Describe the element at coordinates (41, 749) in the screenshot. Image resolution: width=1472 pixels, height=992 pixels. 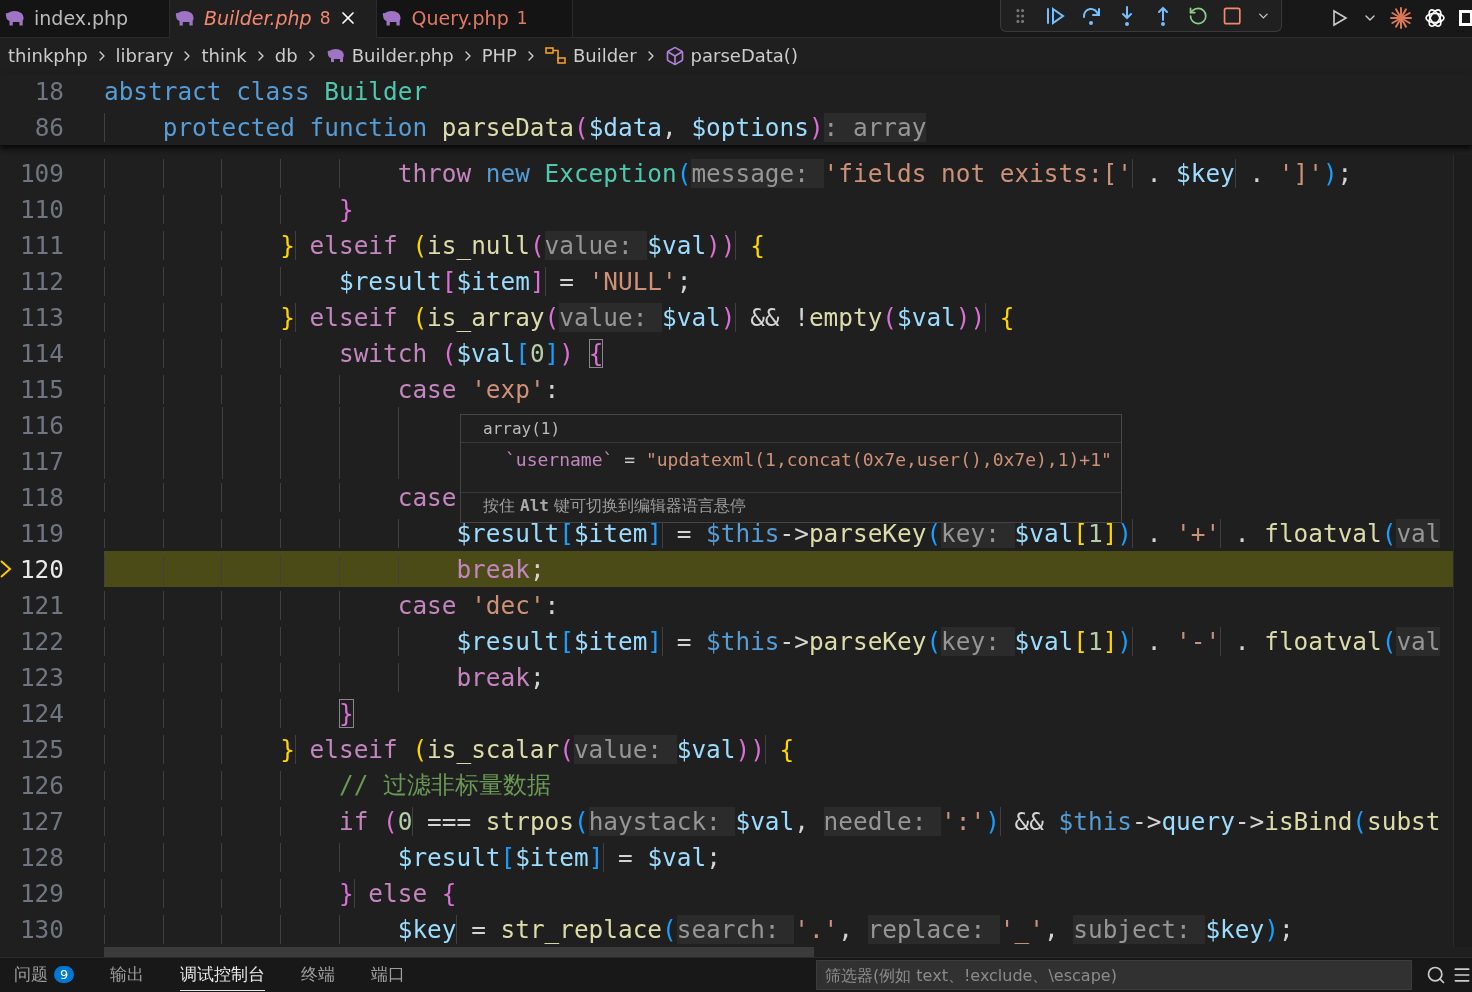
I see `line-number: 125` at that location.